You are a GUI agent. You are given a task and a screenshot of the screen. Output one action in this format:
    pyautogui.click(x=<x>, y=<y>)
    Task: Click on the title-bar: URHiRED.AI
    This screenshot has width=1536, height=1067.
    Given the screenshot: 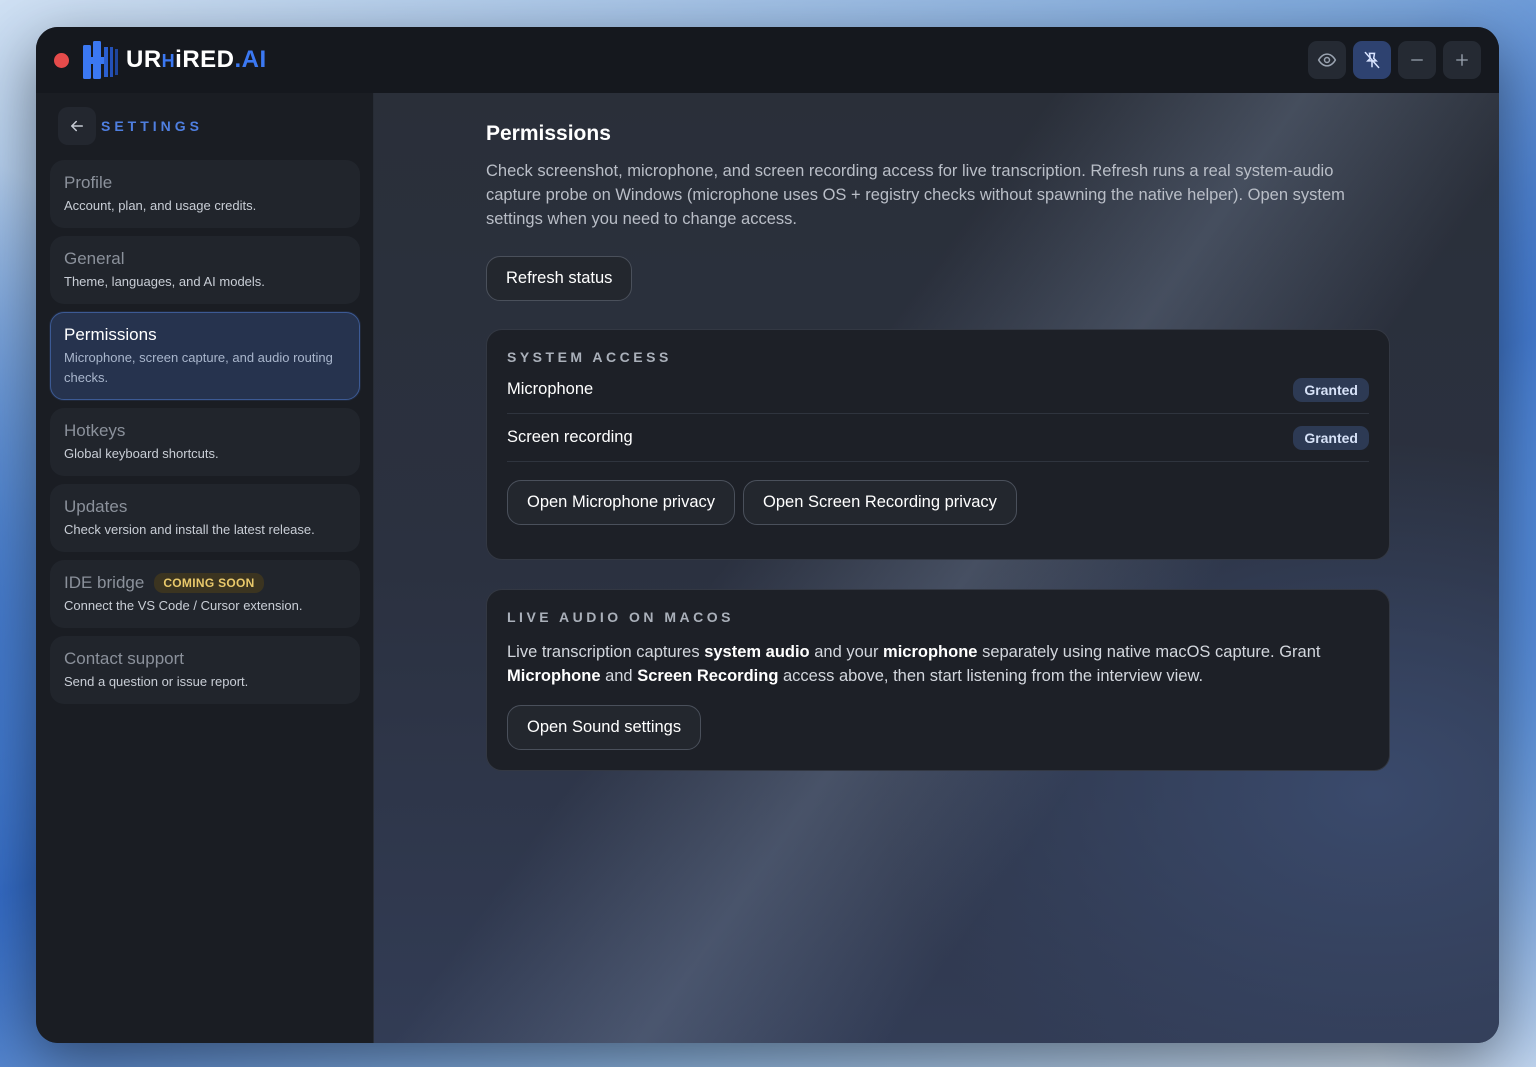 What is the action you would take?
    pyautogui.click(x=767, y=60)
    